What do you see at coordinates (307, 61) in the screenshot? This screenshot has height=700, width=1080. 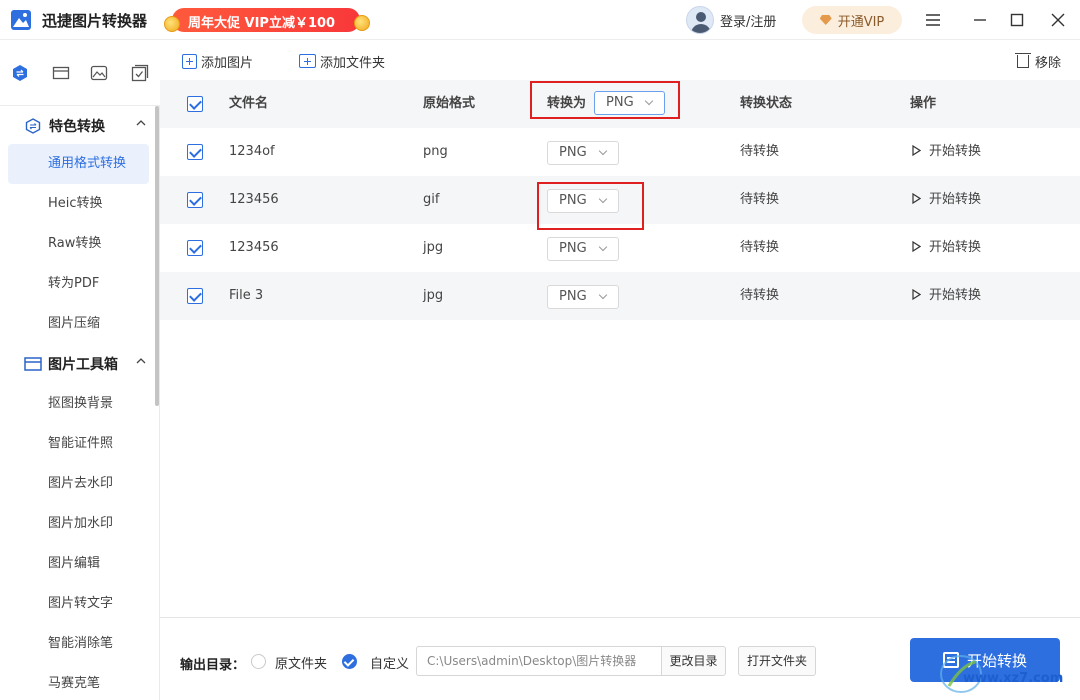 I see `add-folder-icon` at bounding box center [307, 61].